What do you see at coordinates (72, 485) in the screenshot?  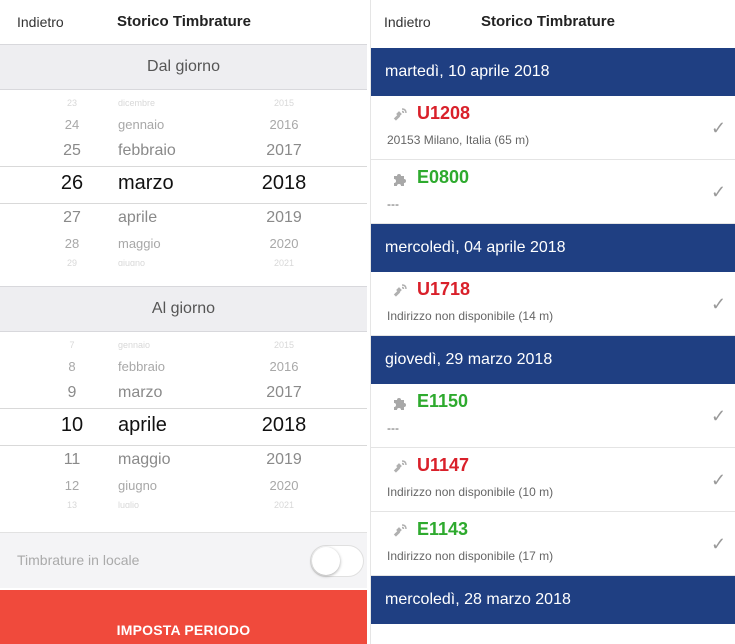 I see `picker-day: 12` at bounding box center [72, 485].